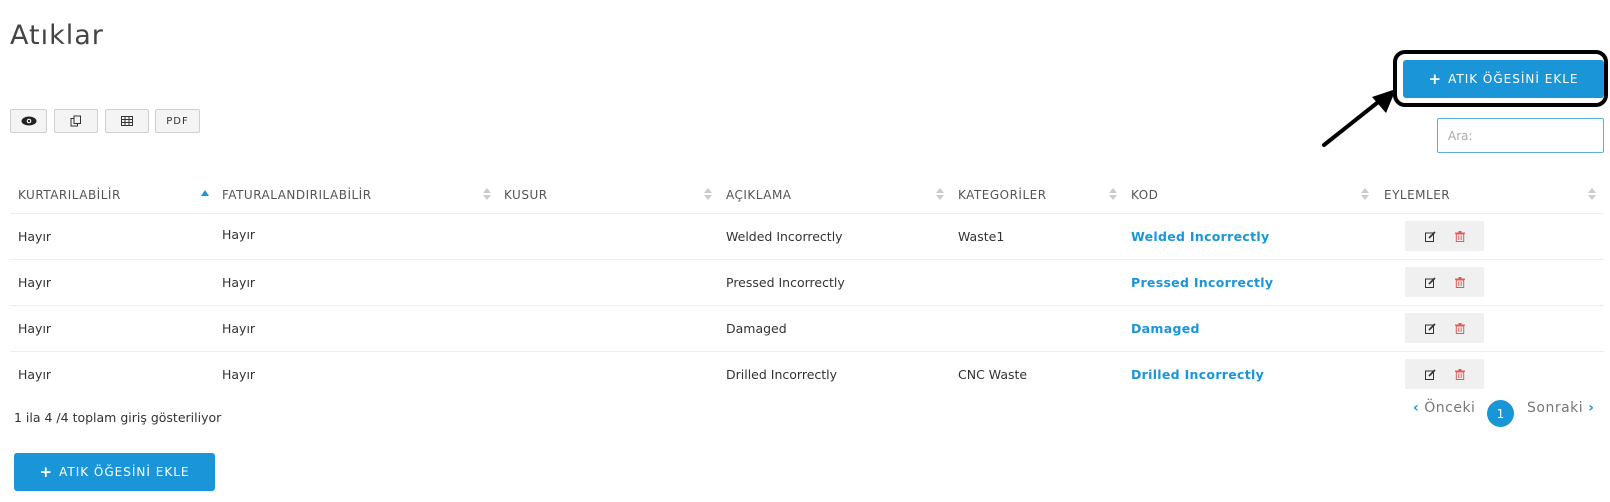 The image size is (1610, 502). I want to click on excel-button, so click(127, 121).